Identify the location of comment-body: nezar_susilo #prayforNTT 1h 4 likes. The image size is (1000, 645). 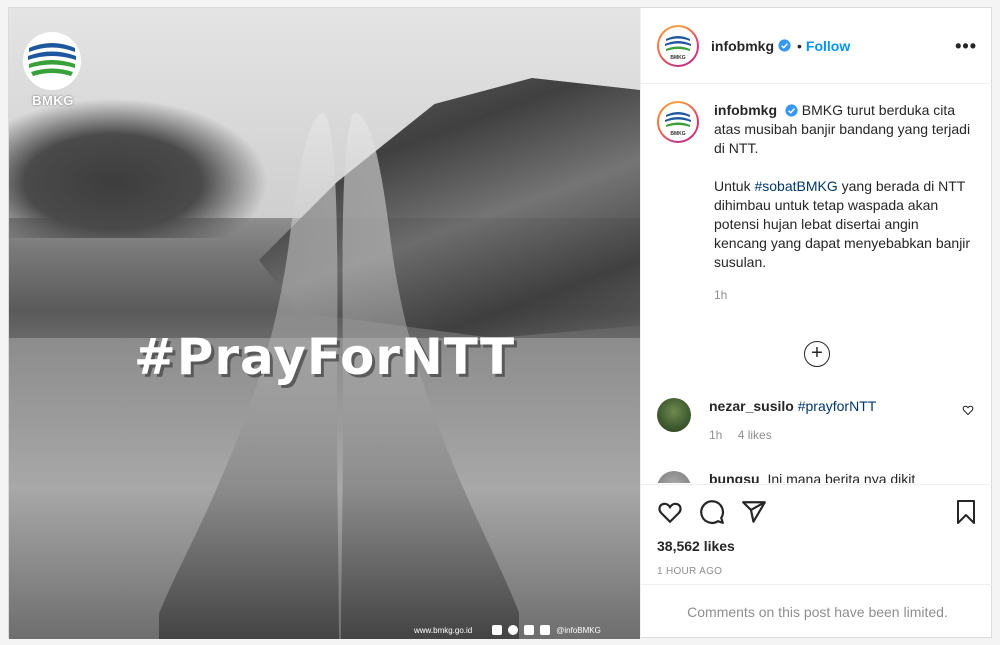
(792, 420).